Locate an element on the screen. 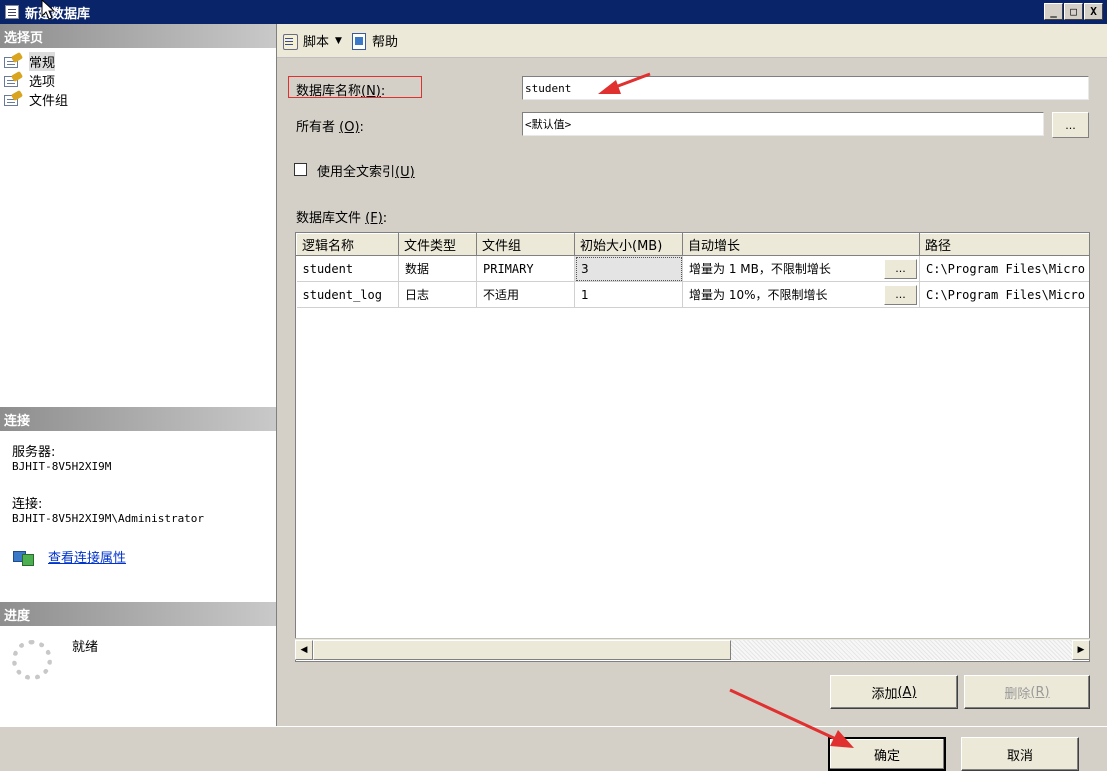 This screenshot has height=771, width=1107. cell-logical-name: student_log is located at coordinates (347, 294).